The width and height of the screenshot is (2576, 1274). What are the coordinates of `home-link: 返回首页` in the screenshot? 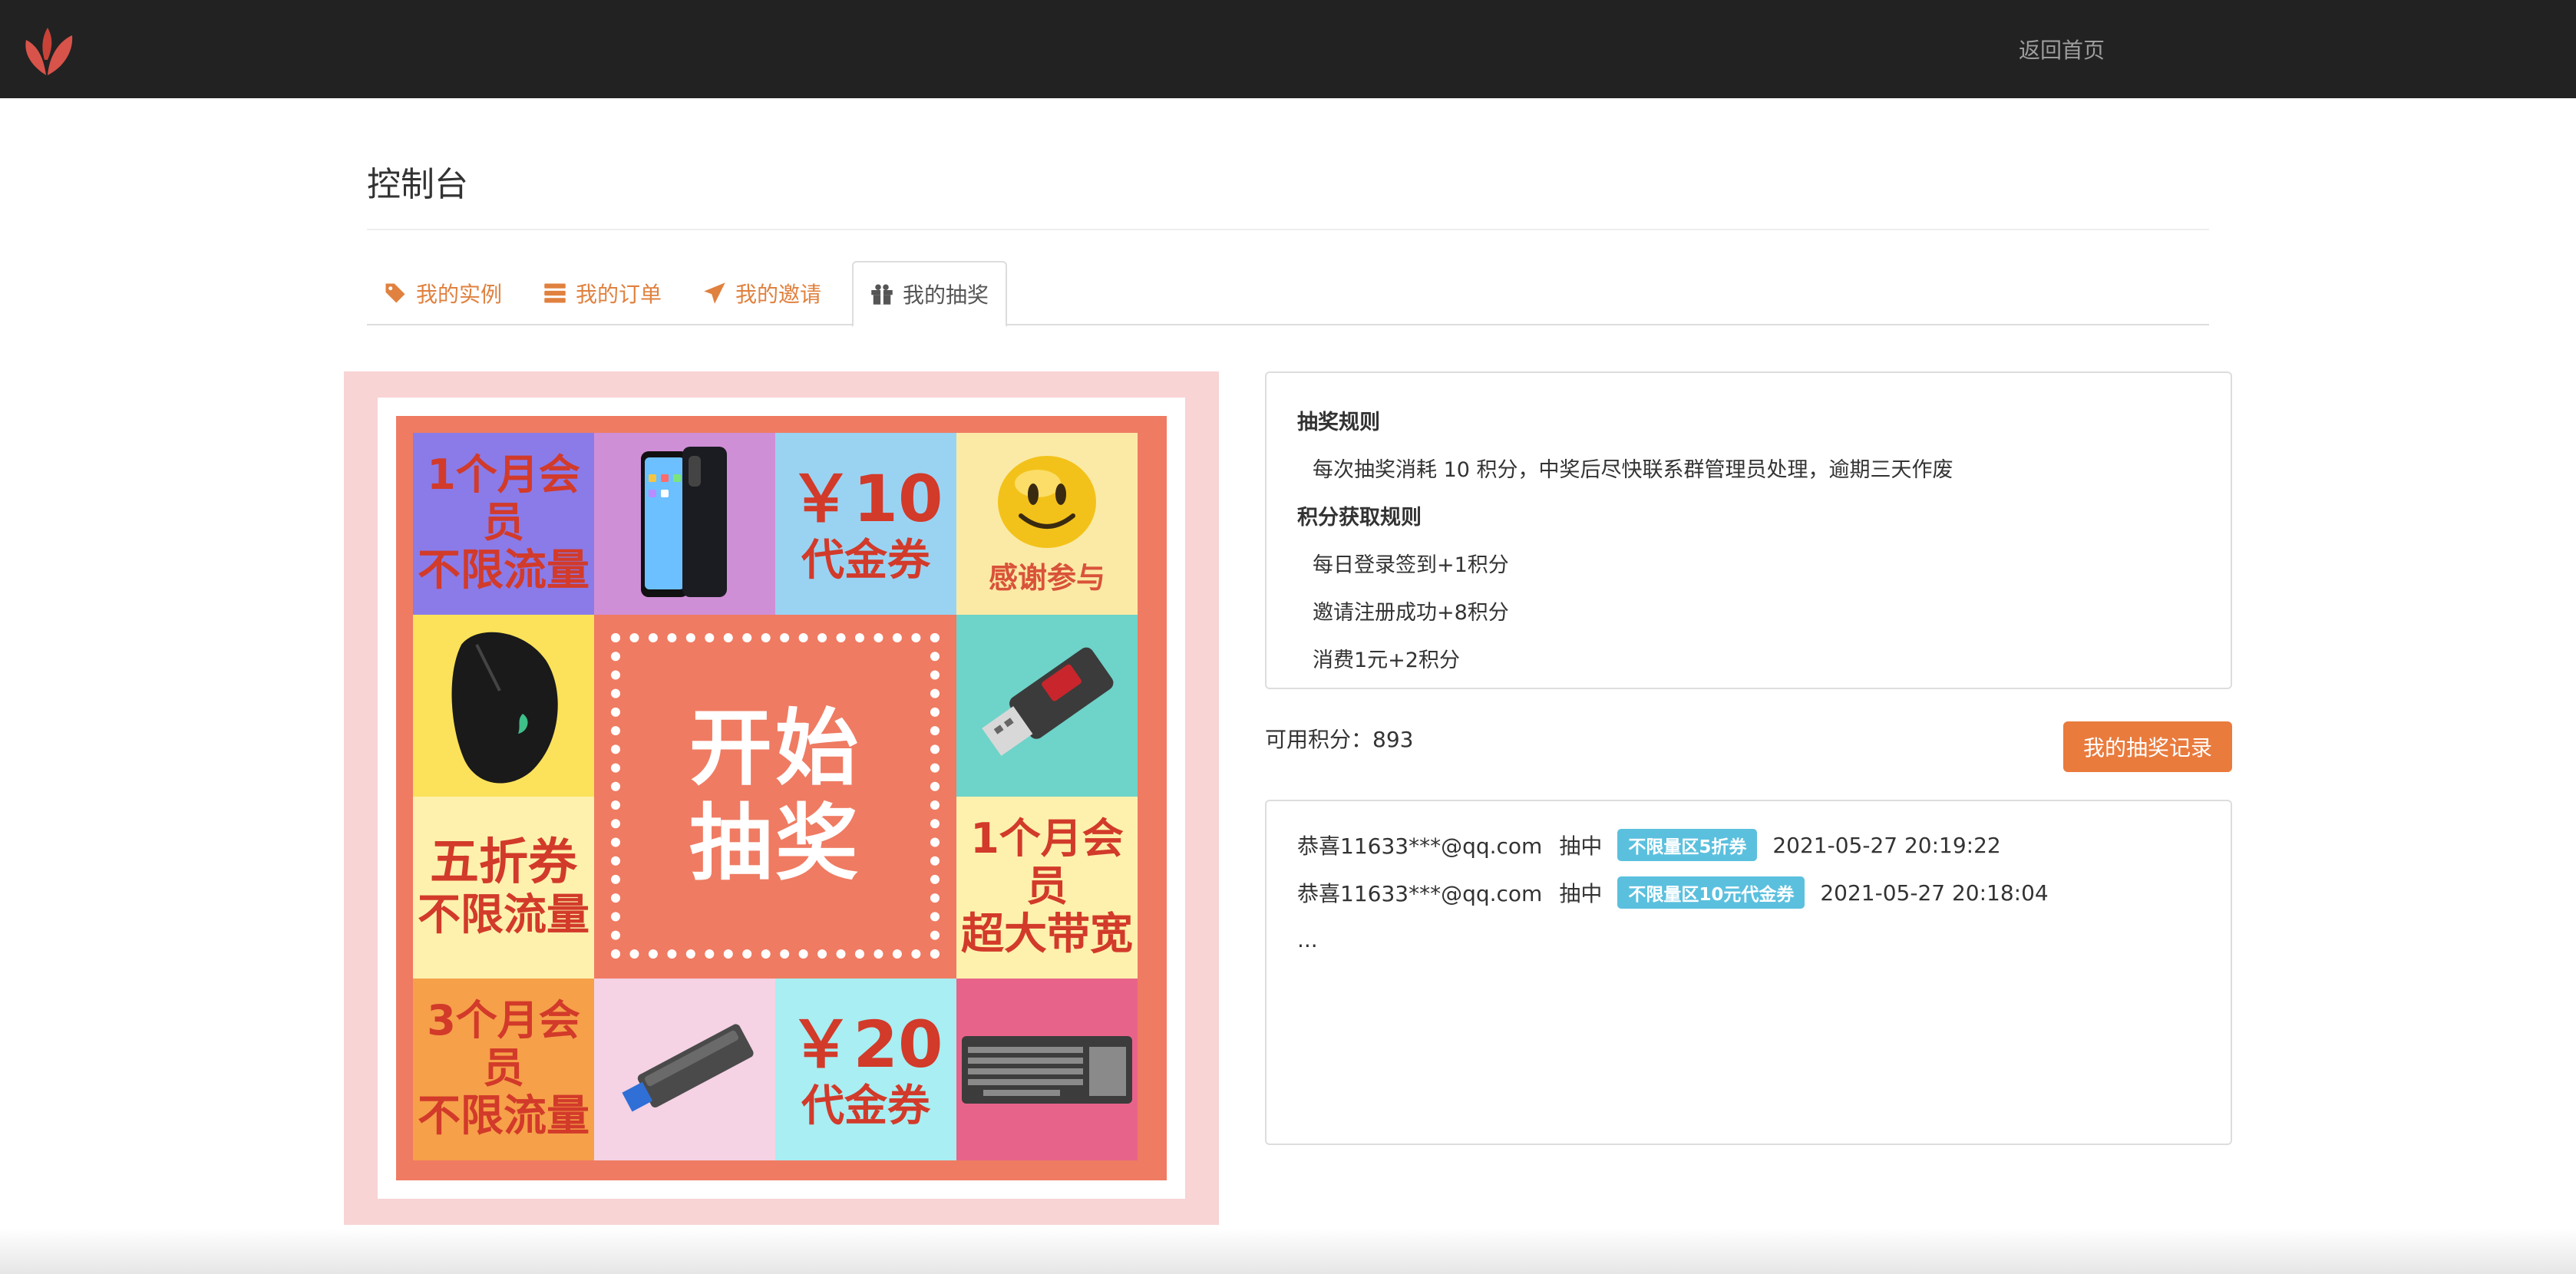 It's located at (2062, 49).